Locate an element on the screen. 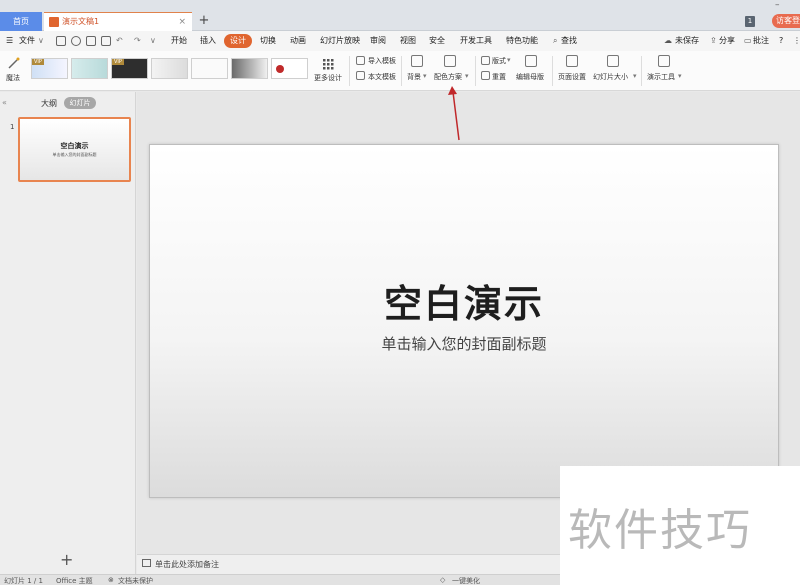  new-tab-button: + is located at coordinates (204, 21).